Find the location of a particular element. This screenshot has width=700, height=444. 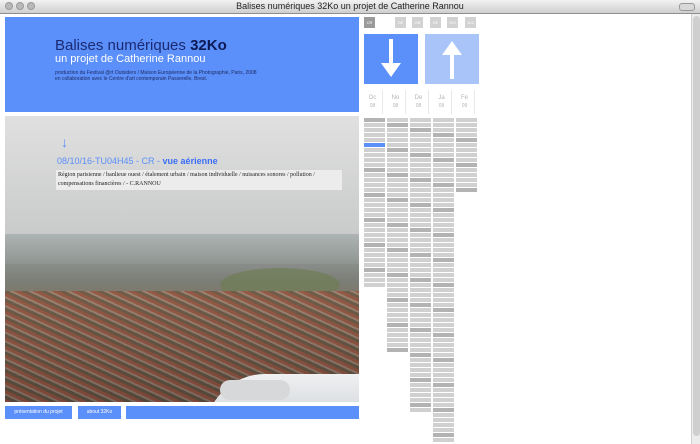

scrollbar-thumb is located at coordinates (696, 226).